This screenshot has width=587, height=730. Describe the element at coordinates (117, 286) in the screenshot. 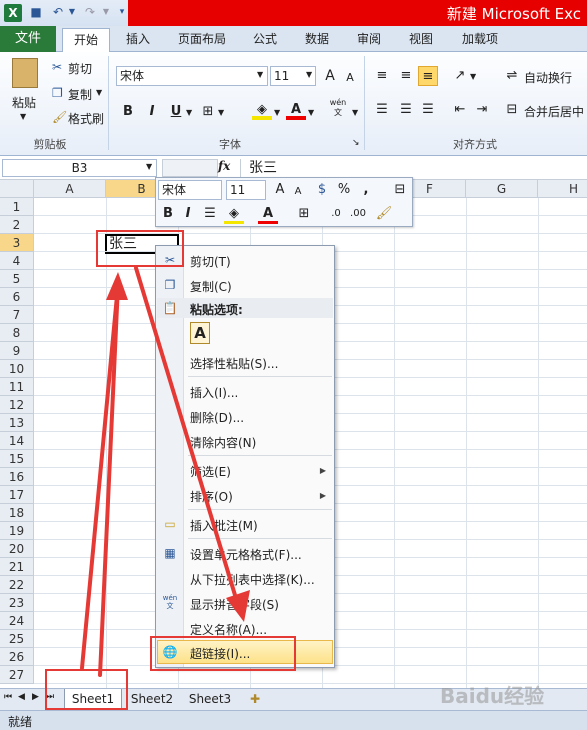

I see `arrow-head-up` at that location.